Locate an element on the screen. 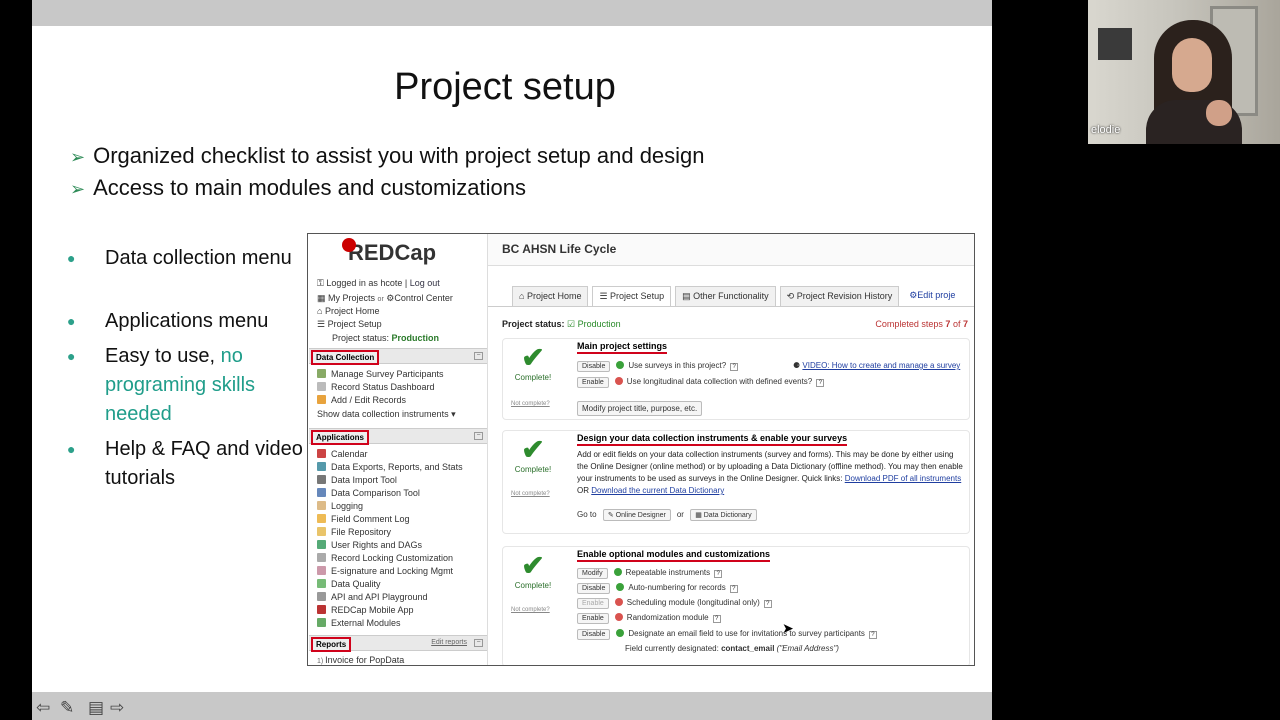 The height and width of the screenshot is (720, 1280). tab-project-home: ⌂ Project Home is located at coordinates (550, 296).